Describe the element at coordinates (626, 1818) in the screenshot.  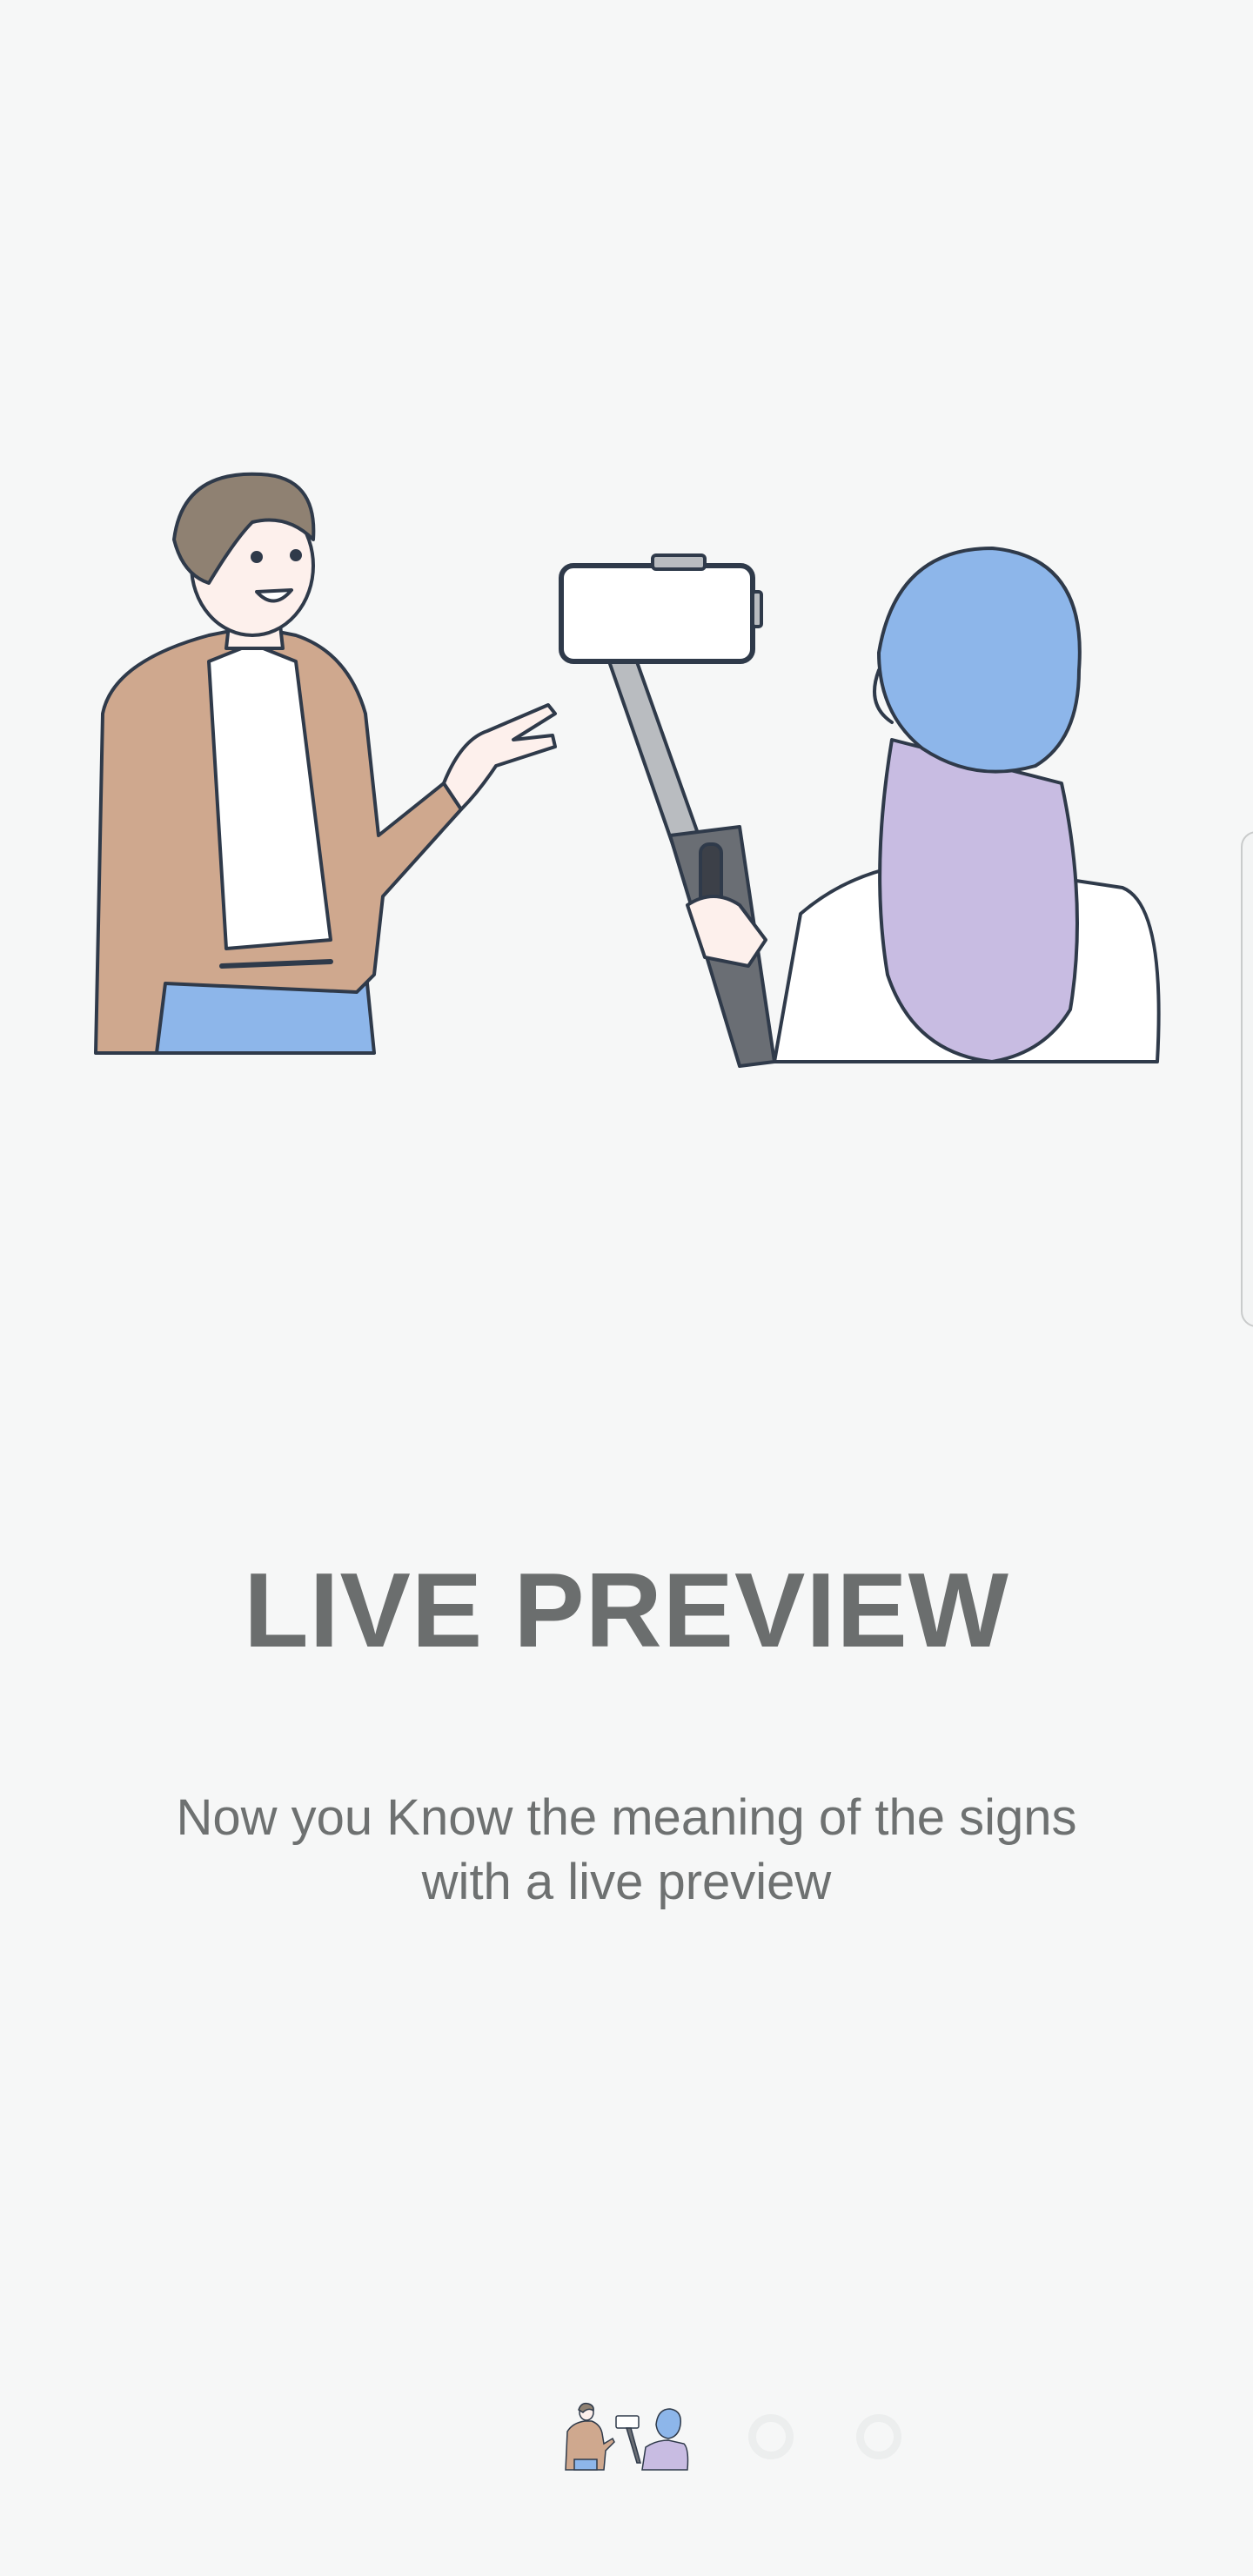
I see `description-line-1: Now you Know the meaning of the signs` at that location.